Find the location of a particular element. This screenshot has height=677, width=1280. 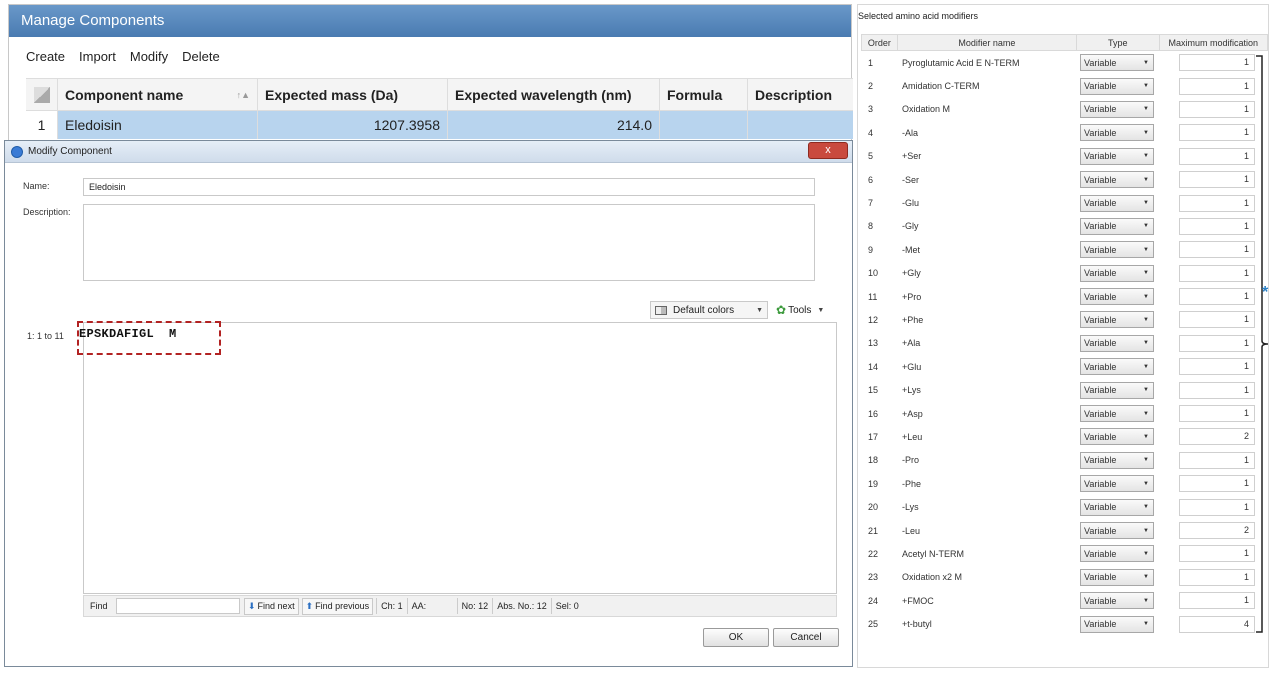

description-field is located at coordinates (449, 242).